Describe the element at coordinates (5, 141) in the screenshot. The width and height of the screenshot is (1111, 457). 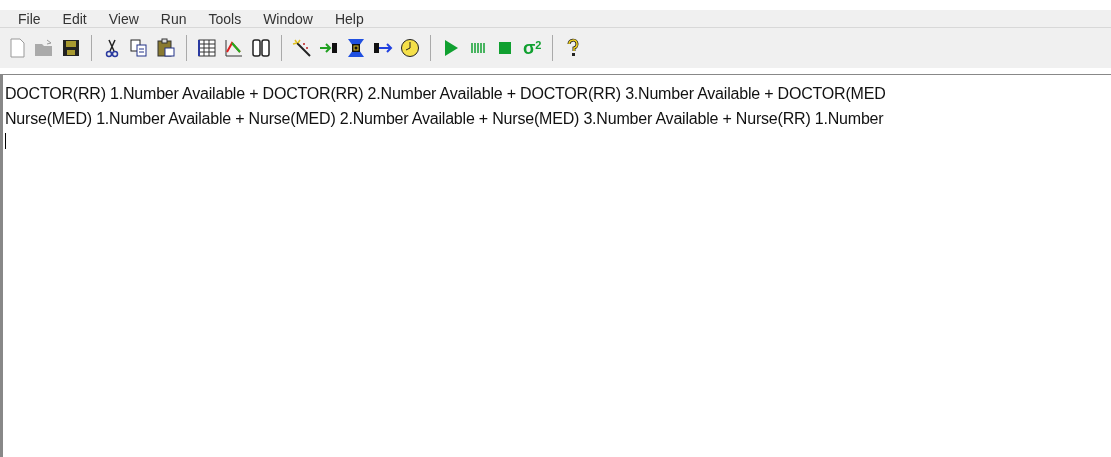
I see `text-cursor` at that location.